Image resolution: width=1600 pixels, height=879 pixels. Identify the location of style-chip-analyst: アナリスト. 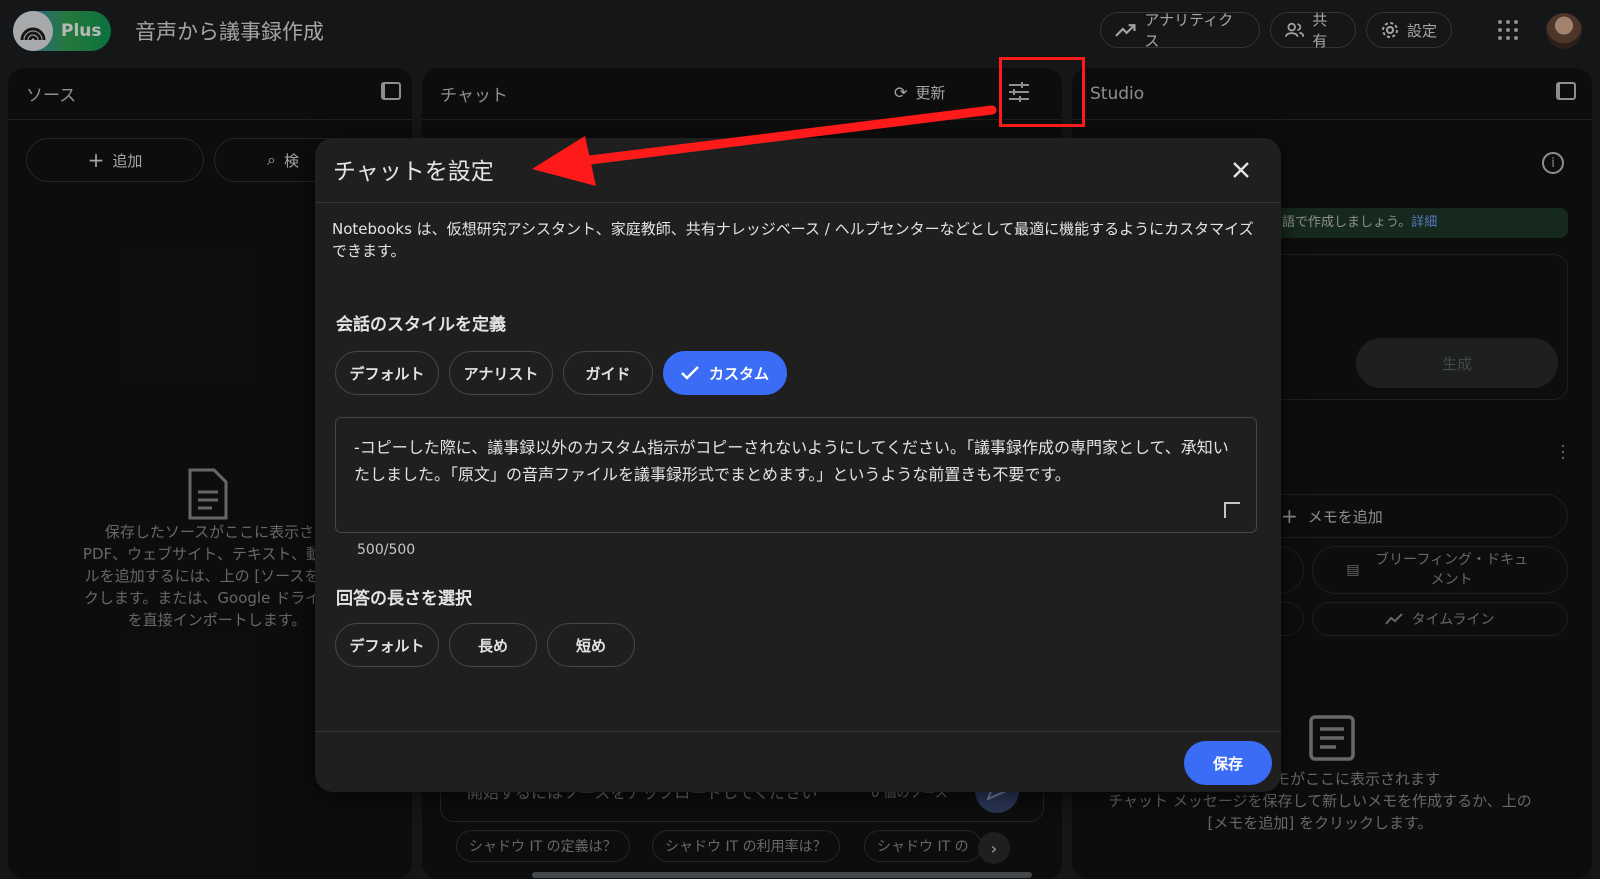
(501, 373).